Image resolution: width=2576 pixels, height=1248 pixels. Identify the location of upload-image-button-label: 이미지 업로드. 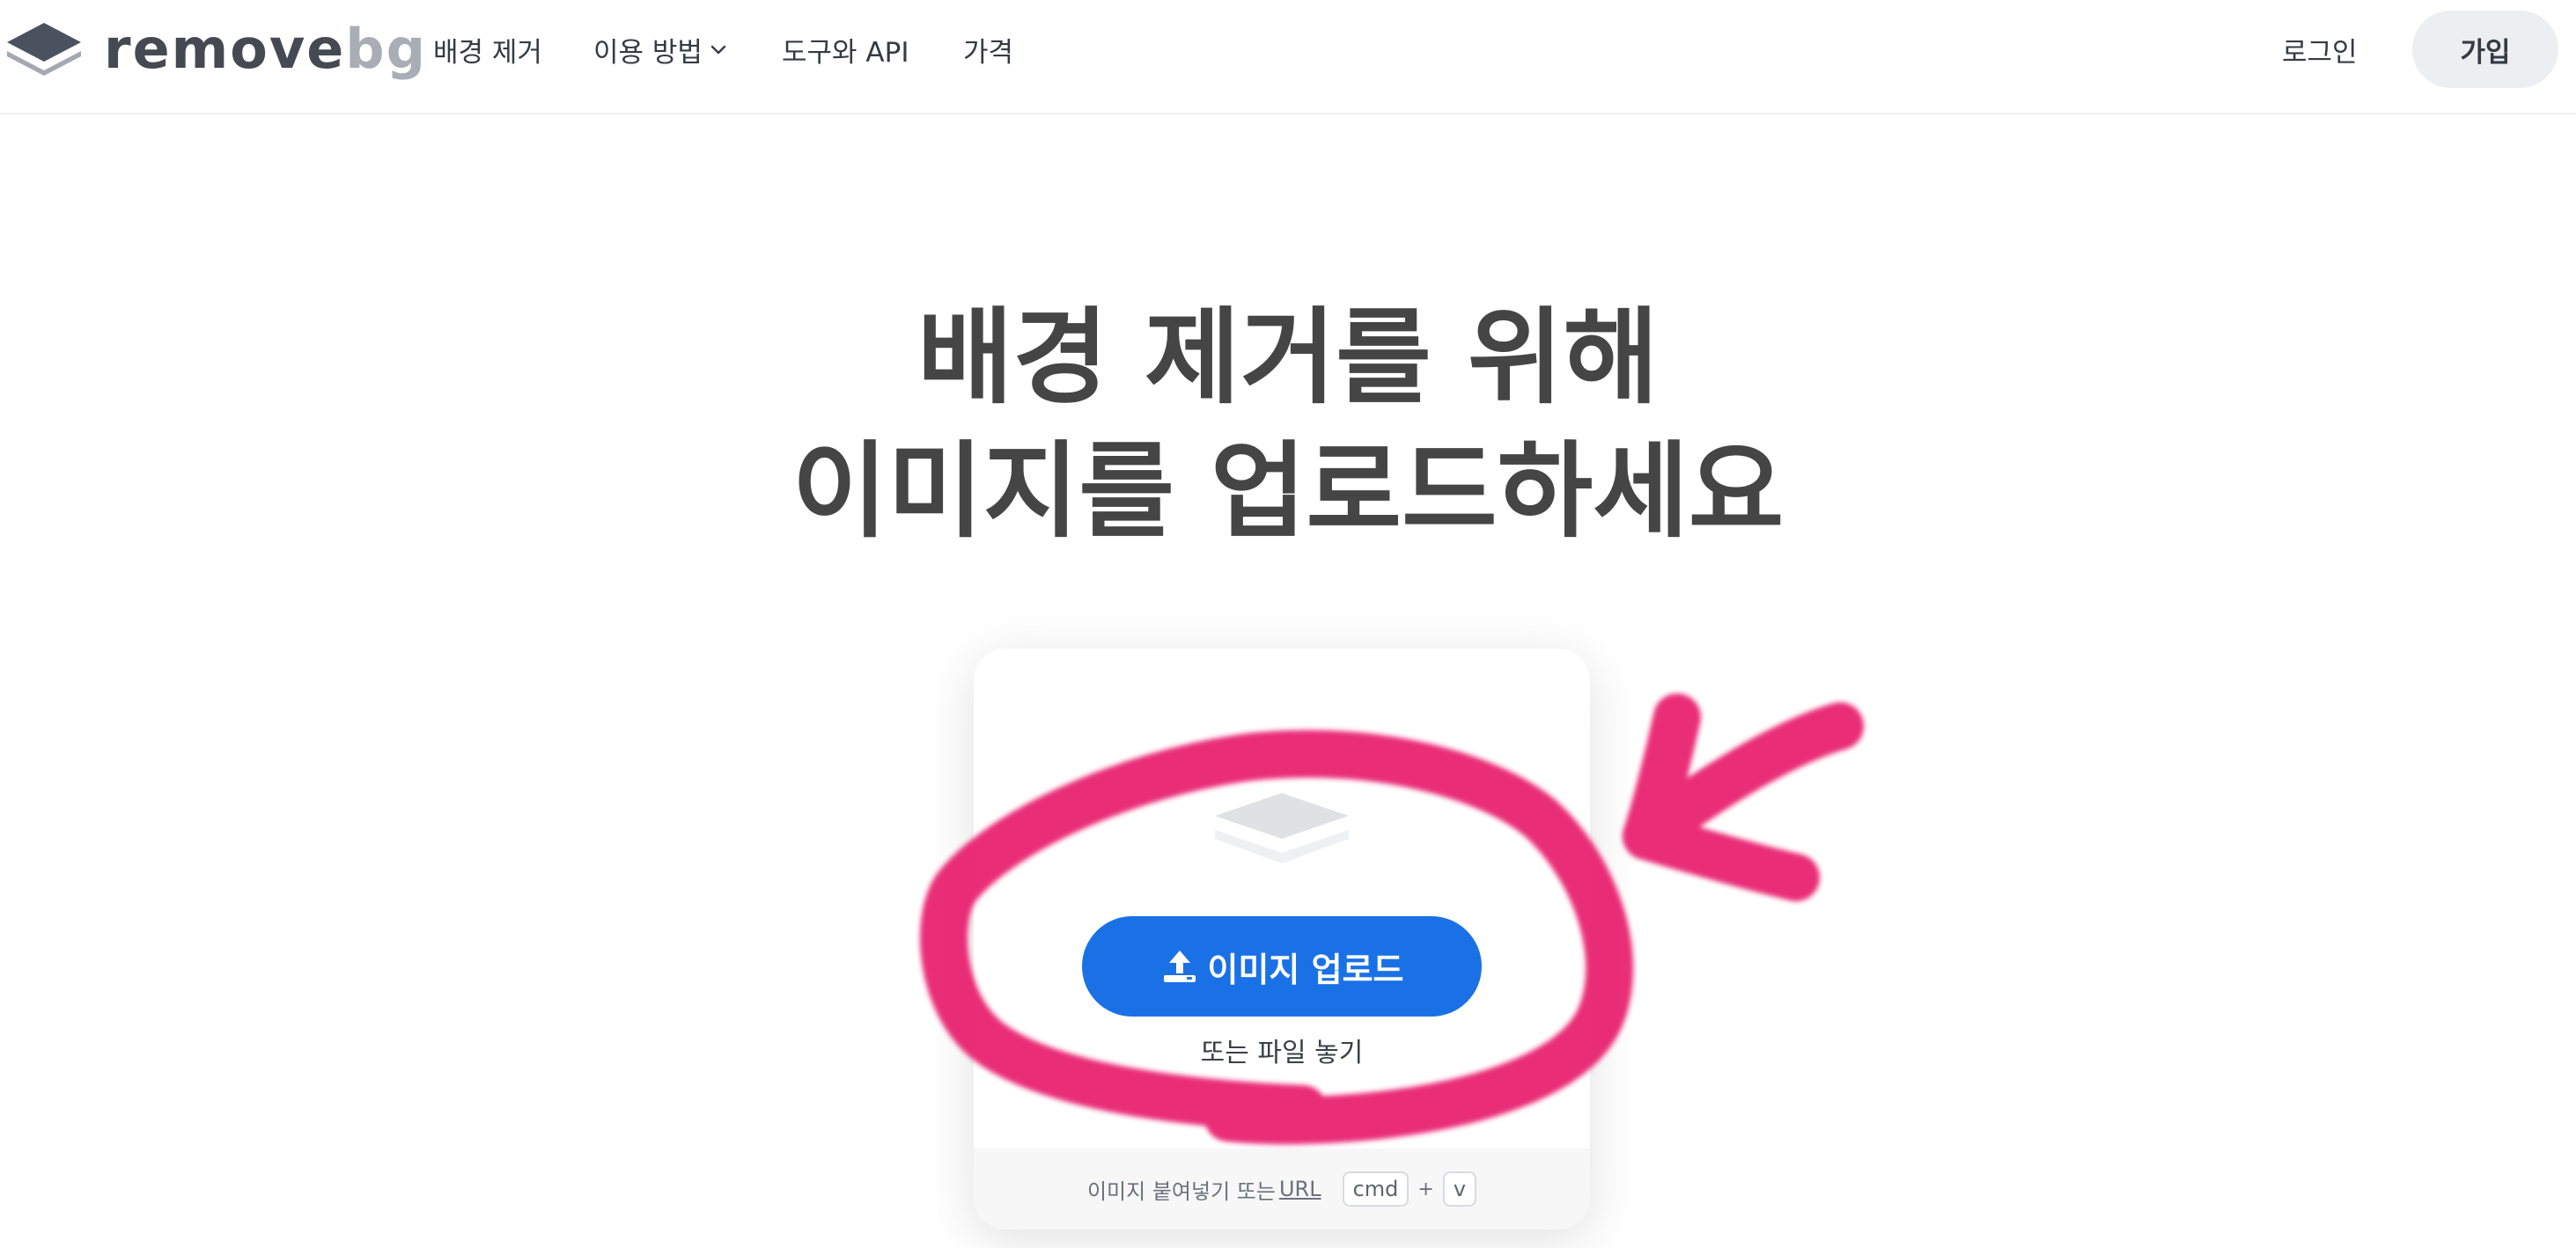
(1306, 969).